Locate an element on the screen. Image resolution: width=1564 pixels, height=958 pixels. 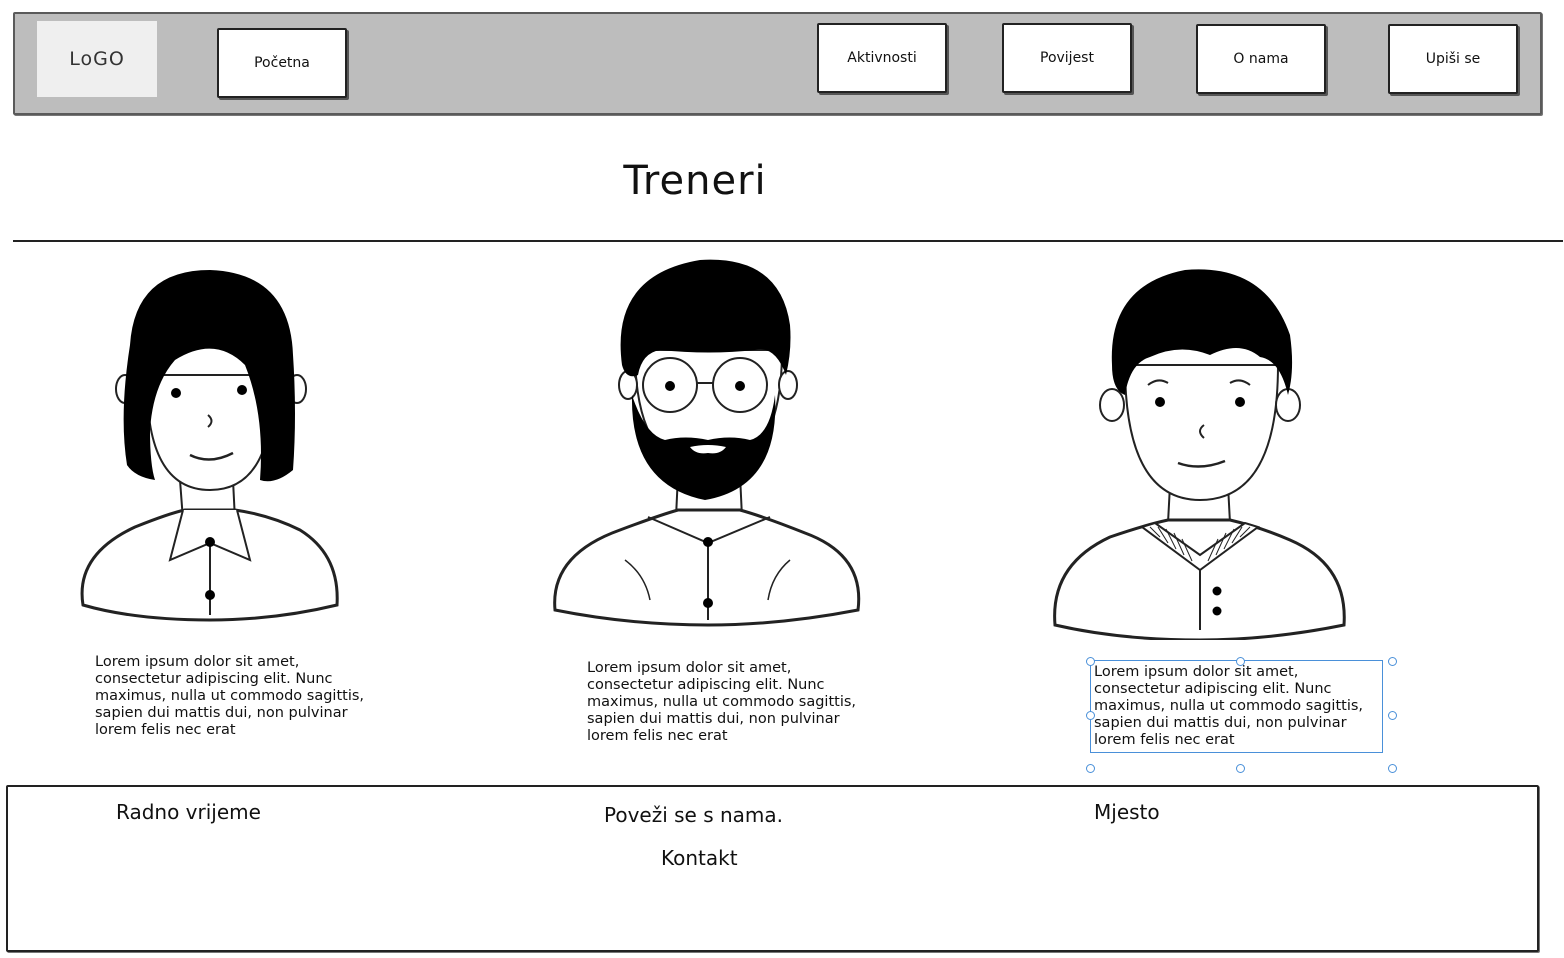
footer-contact: Kontakt is located at coordinates (699, 858).